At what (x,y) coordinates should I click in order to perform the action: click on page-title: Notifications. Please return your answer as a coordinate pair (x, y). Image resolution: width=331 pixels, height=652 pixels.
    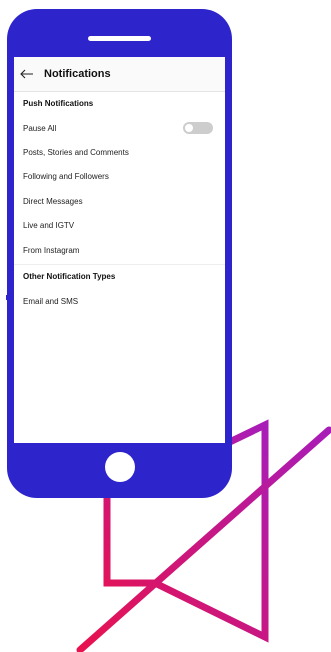
    Looking at the image, I should click on (77, 74).